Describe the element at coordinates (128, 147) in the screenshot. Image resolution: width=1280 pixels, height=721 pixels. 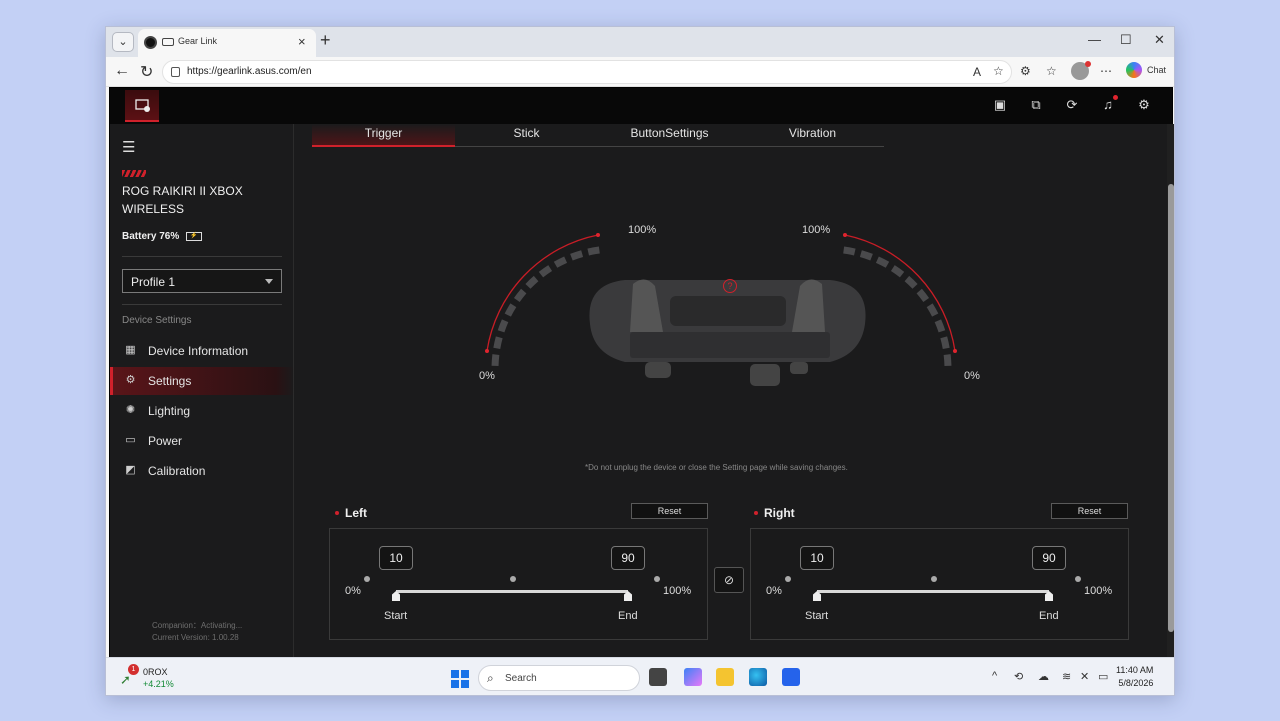
I see `hamburger-menu-icon: ☰` at that location.